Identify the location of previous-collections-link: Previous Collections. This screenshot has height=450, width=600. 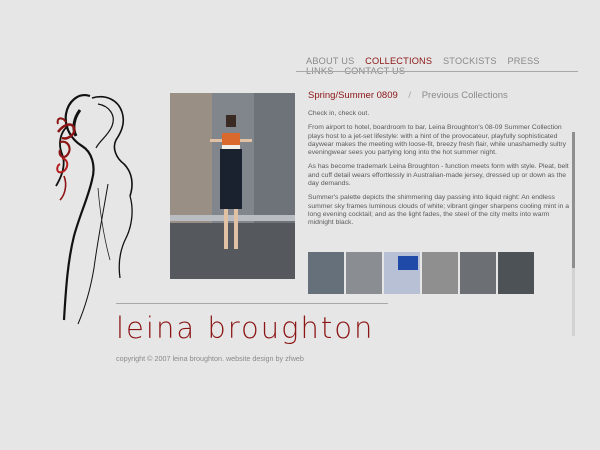
(465, 95).